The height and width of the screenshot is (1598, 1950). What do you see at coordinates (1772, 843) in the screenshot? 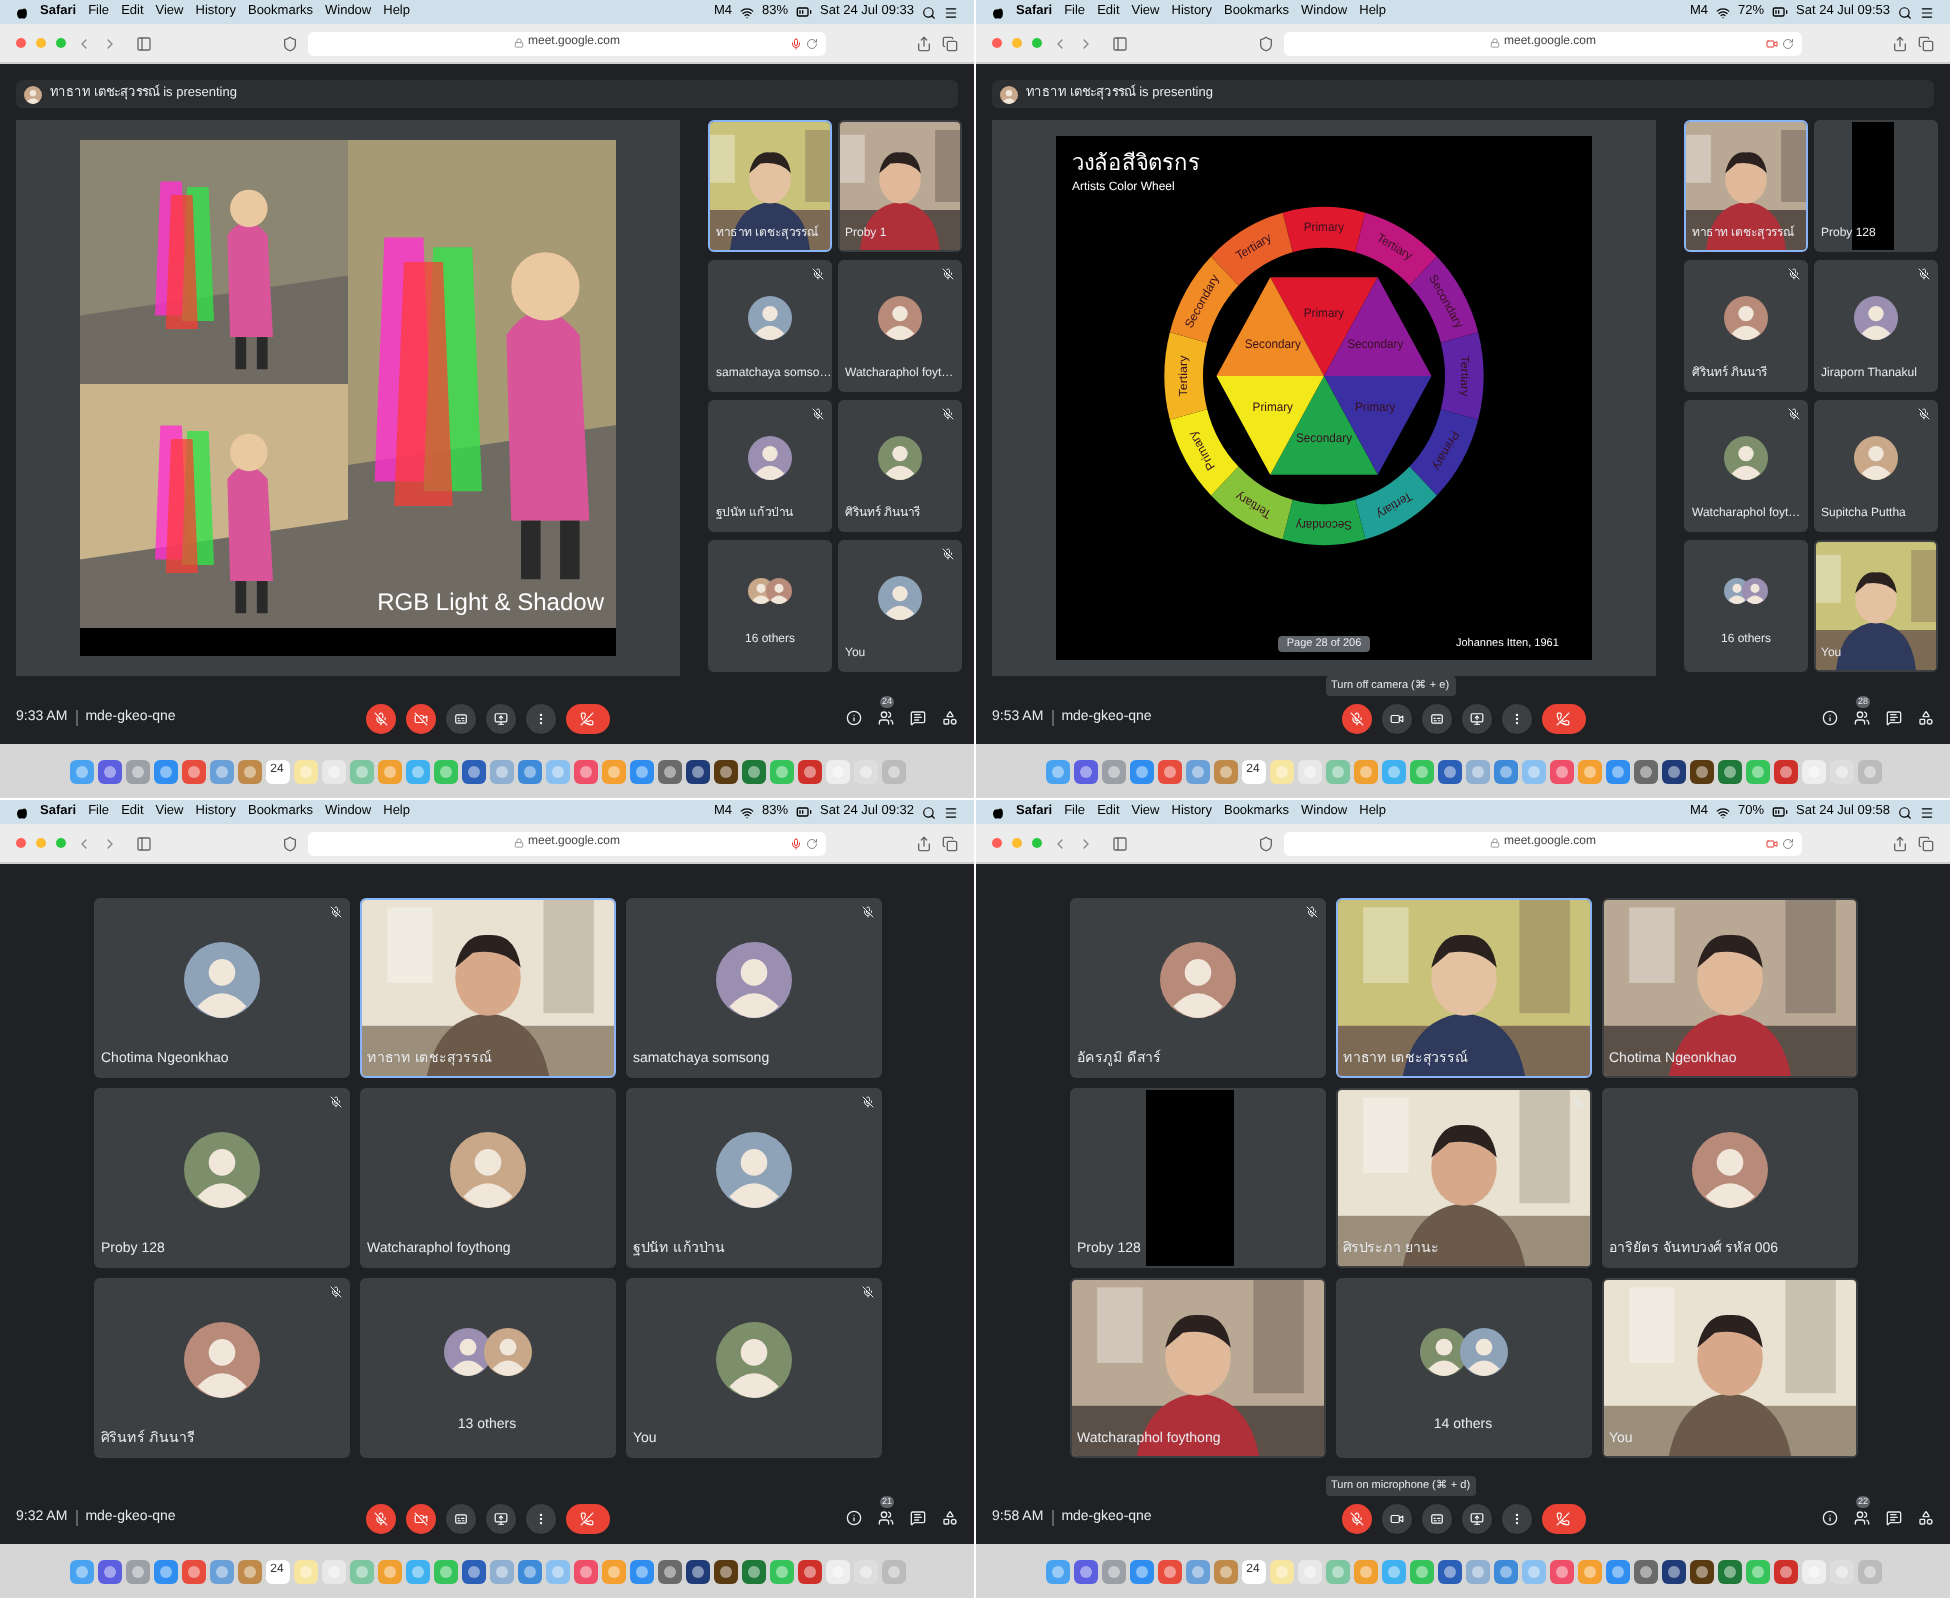
I see `camera-indicator-icon` at bounding box center [1772, 843].